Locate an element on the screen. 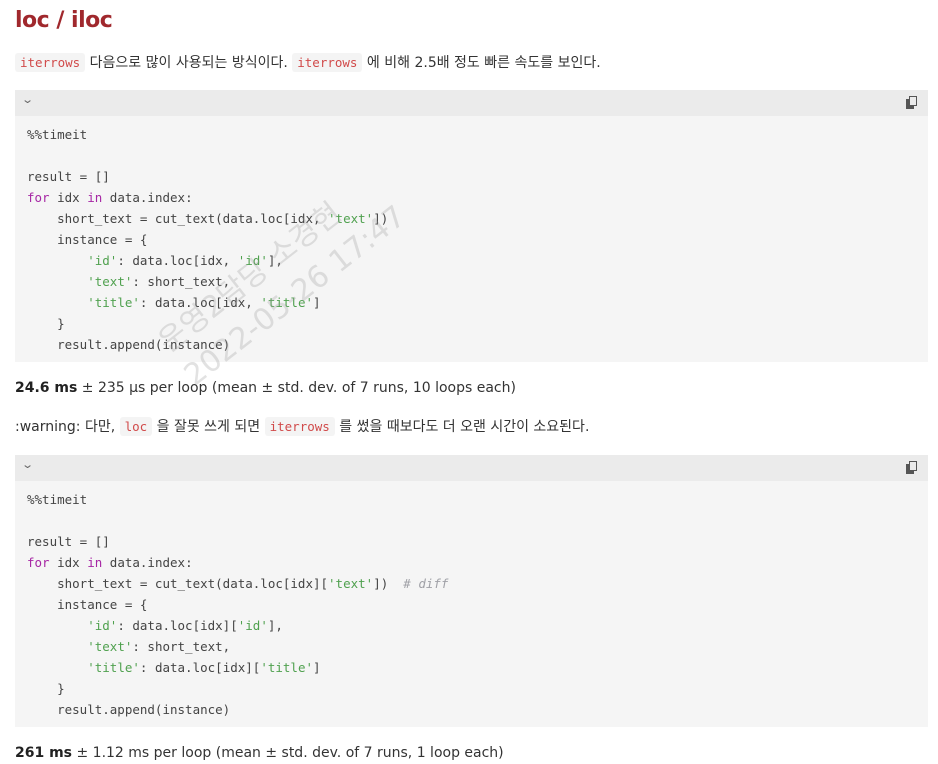  inline-code-loc: loc is located at coordinates (136, 426).